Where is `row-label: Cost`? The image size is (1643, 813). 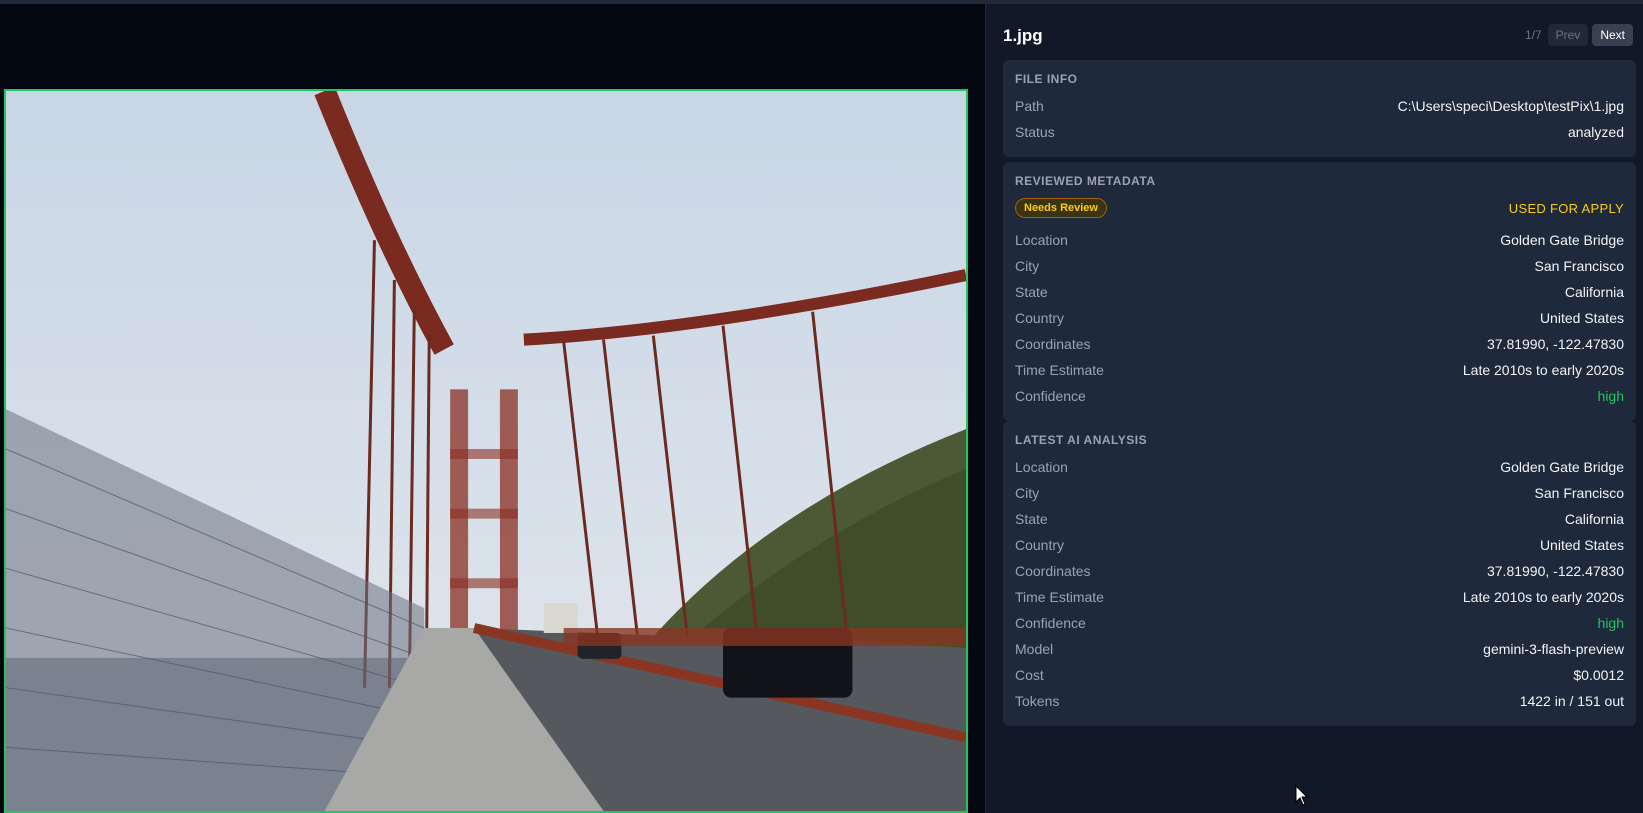 row-label: Cost is located at coordinates (1029, 675).